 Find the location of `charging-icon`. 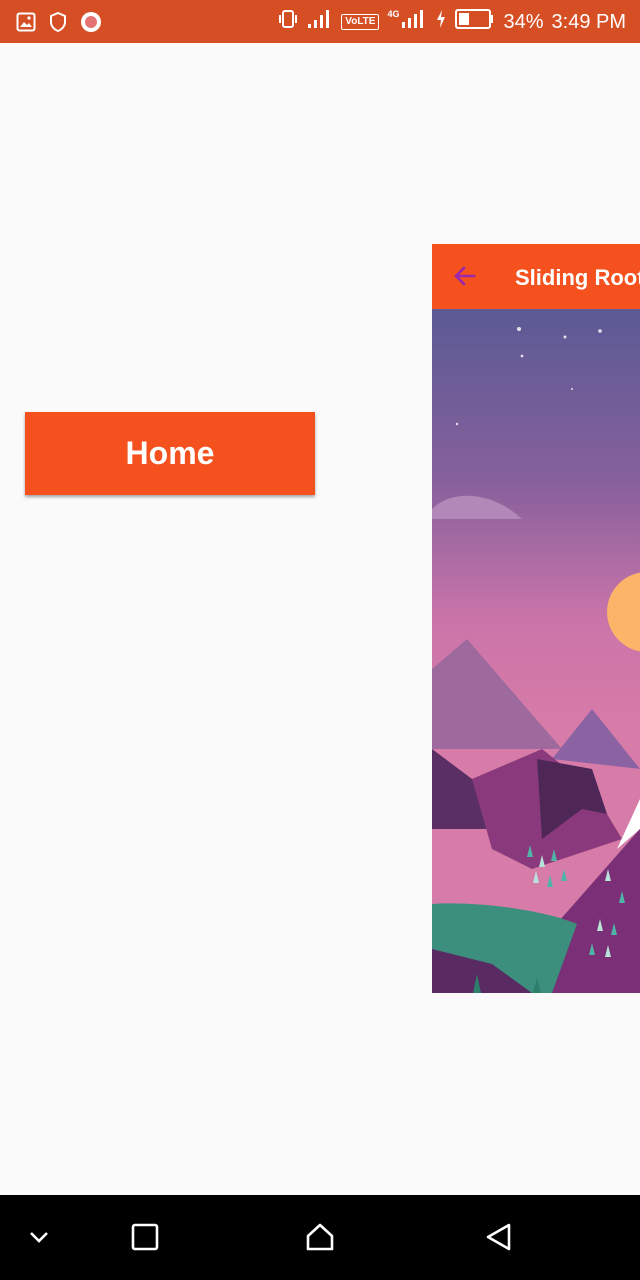

charging-icon is located at coordinates (441, 22).